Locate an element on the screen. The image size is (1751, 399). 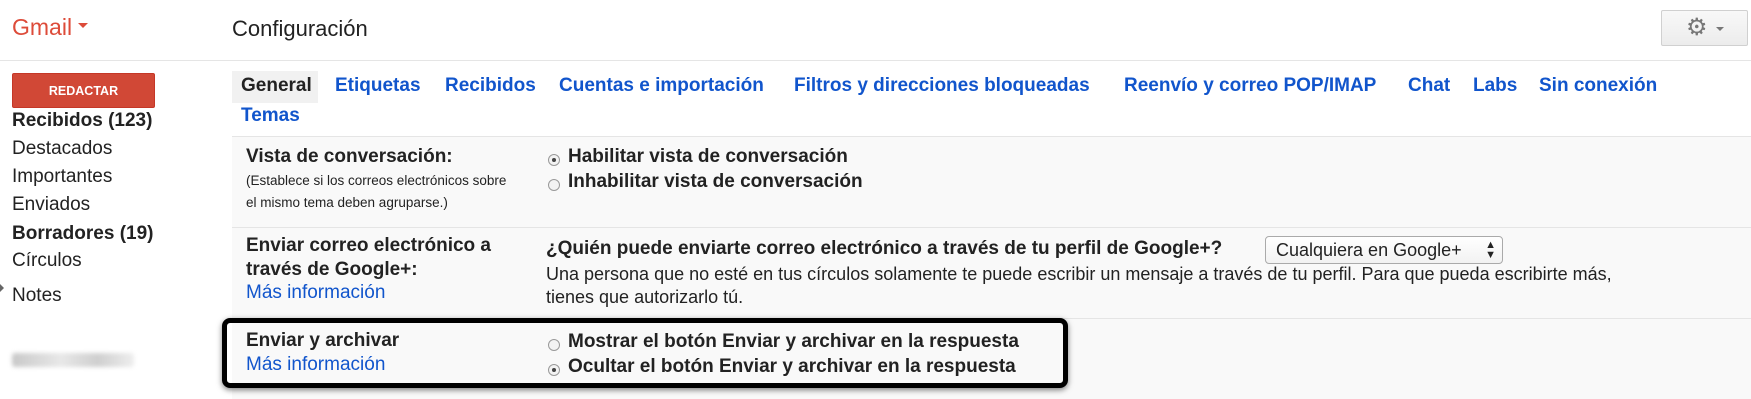
option-disable-conversation: Inhabilitar vista de conversación is located at coordinates (715, 182).